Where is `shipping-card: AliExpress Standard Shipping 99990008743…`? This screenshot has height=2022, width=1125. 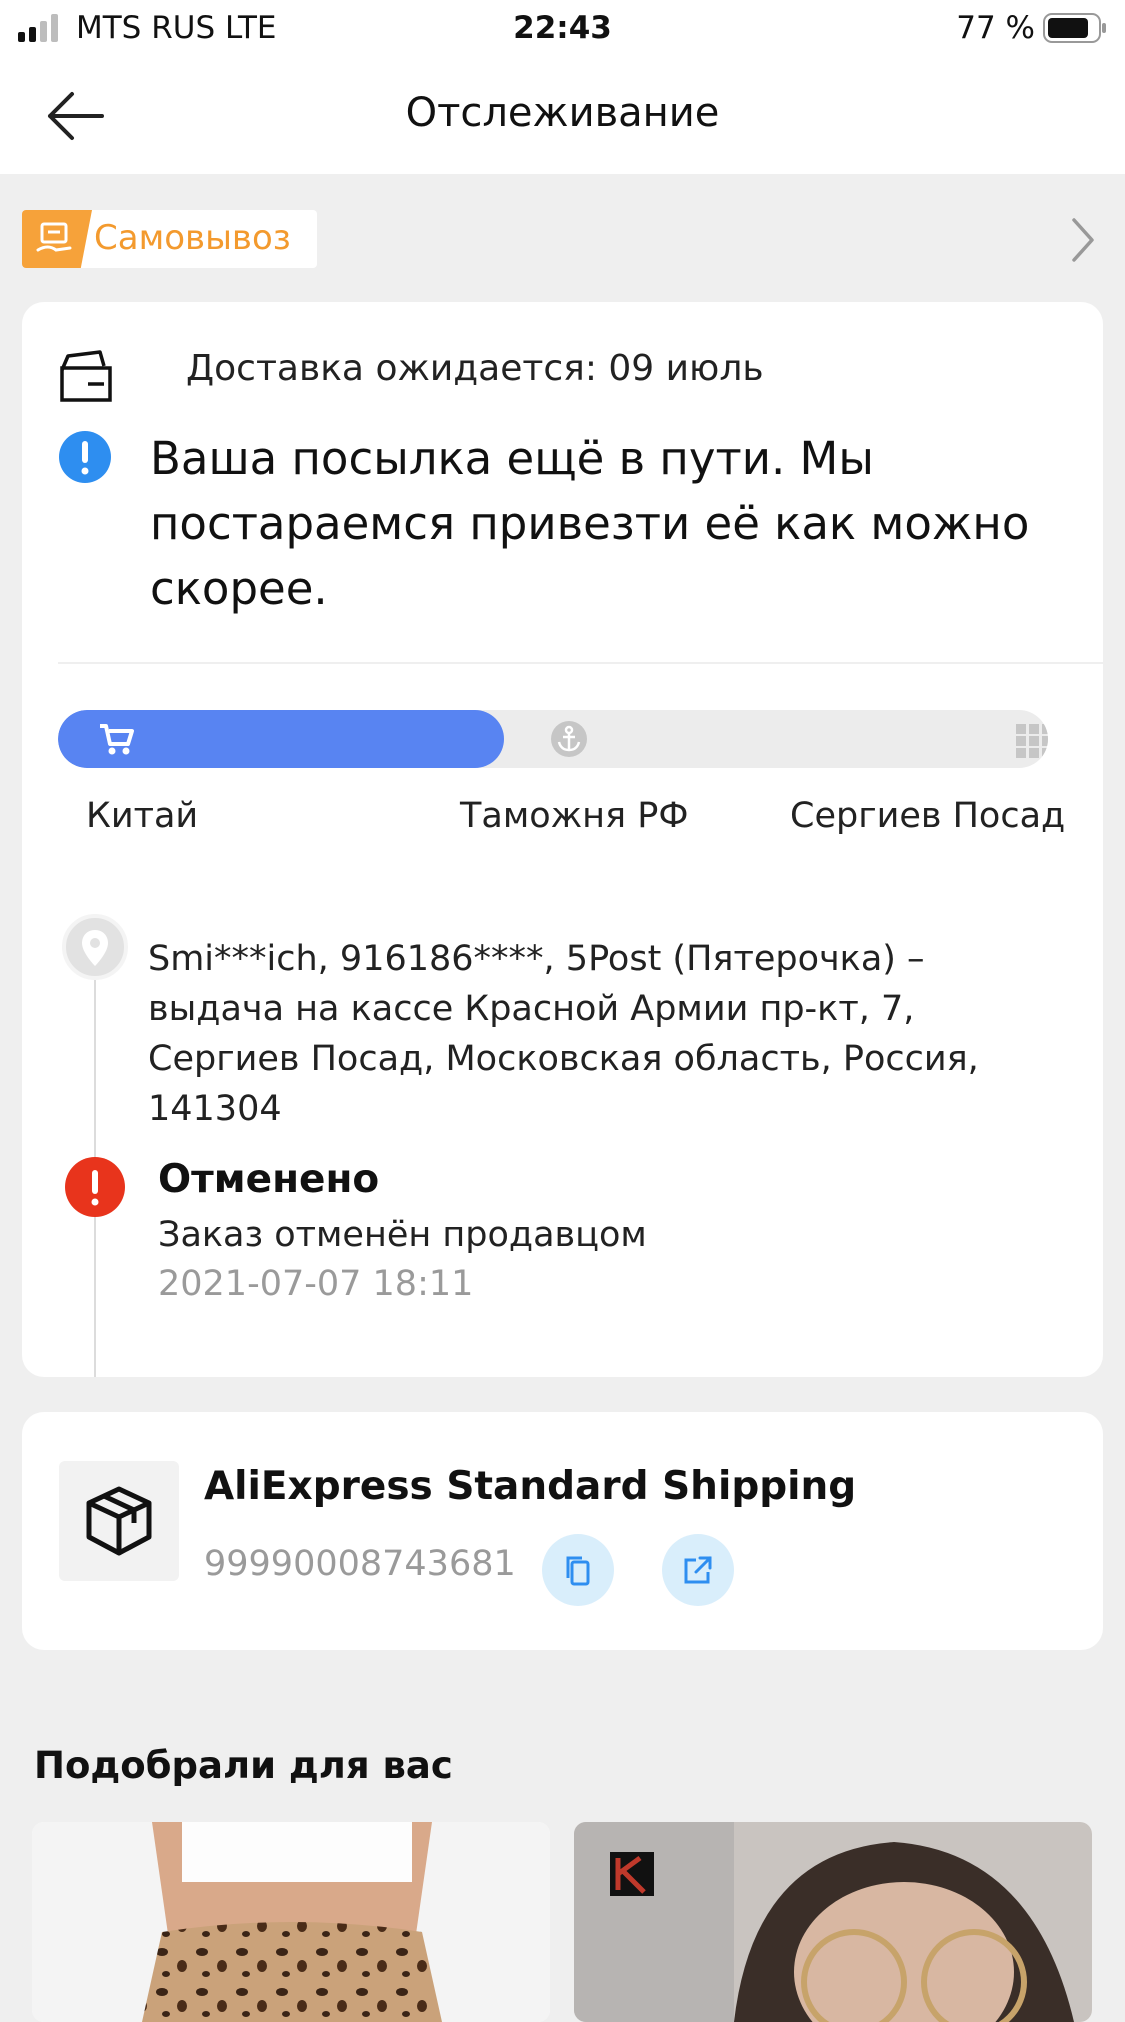 shipping-card: AliExpress Standard Shipping 99990008743… is located at coordinates (562, 1531).